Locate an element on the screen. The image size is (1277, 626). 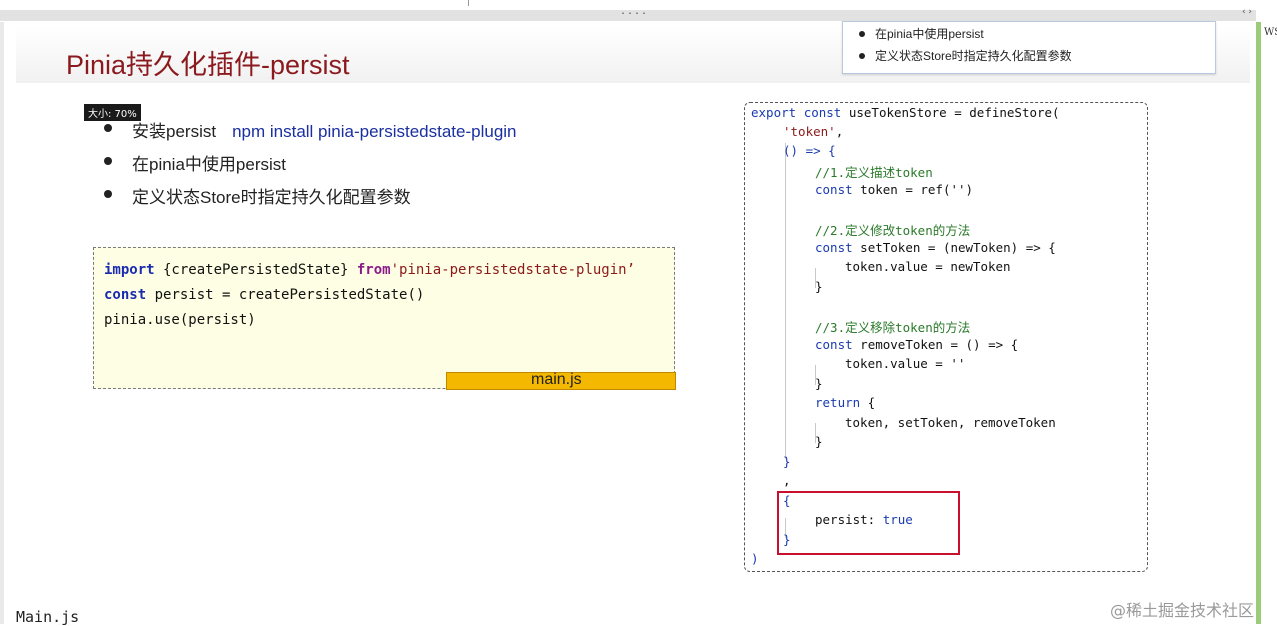
side-label: WS is located at coordinates (1270, 32).